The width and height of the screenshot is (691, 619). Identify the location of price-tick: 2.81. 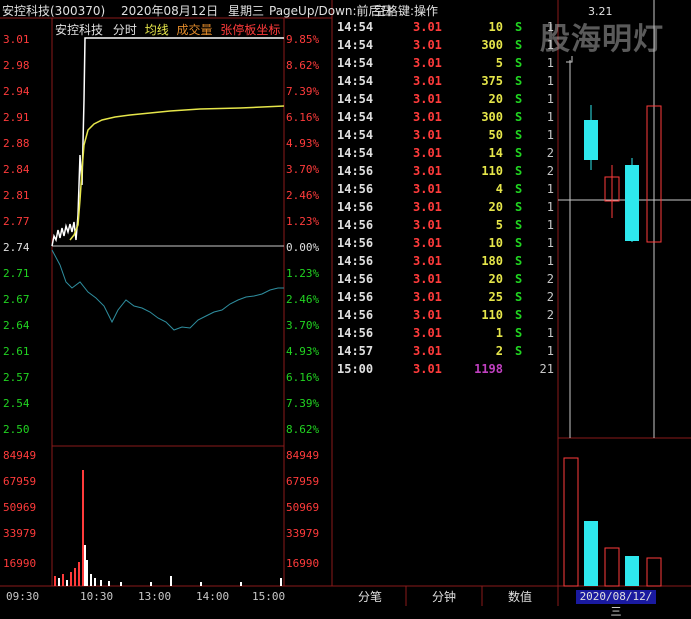
(16, 195).